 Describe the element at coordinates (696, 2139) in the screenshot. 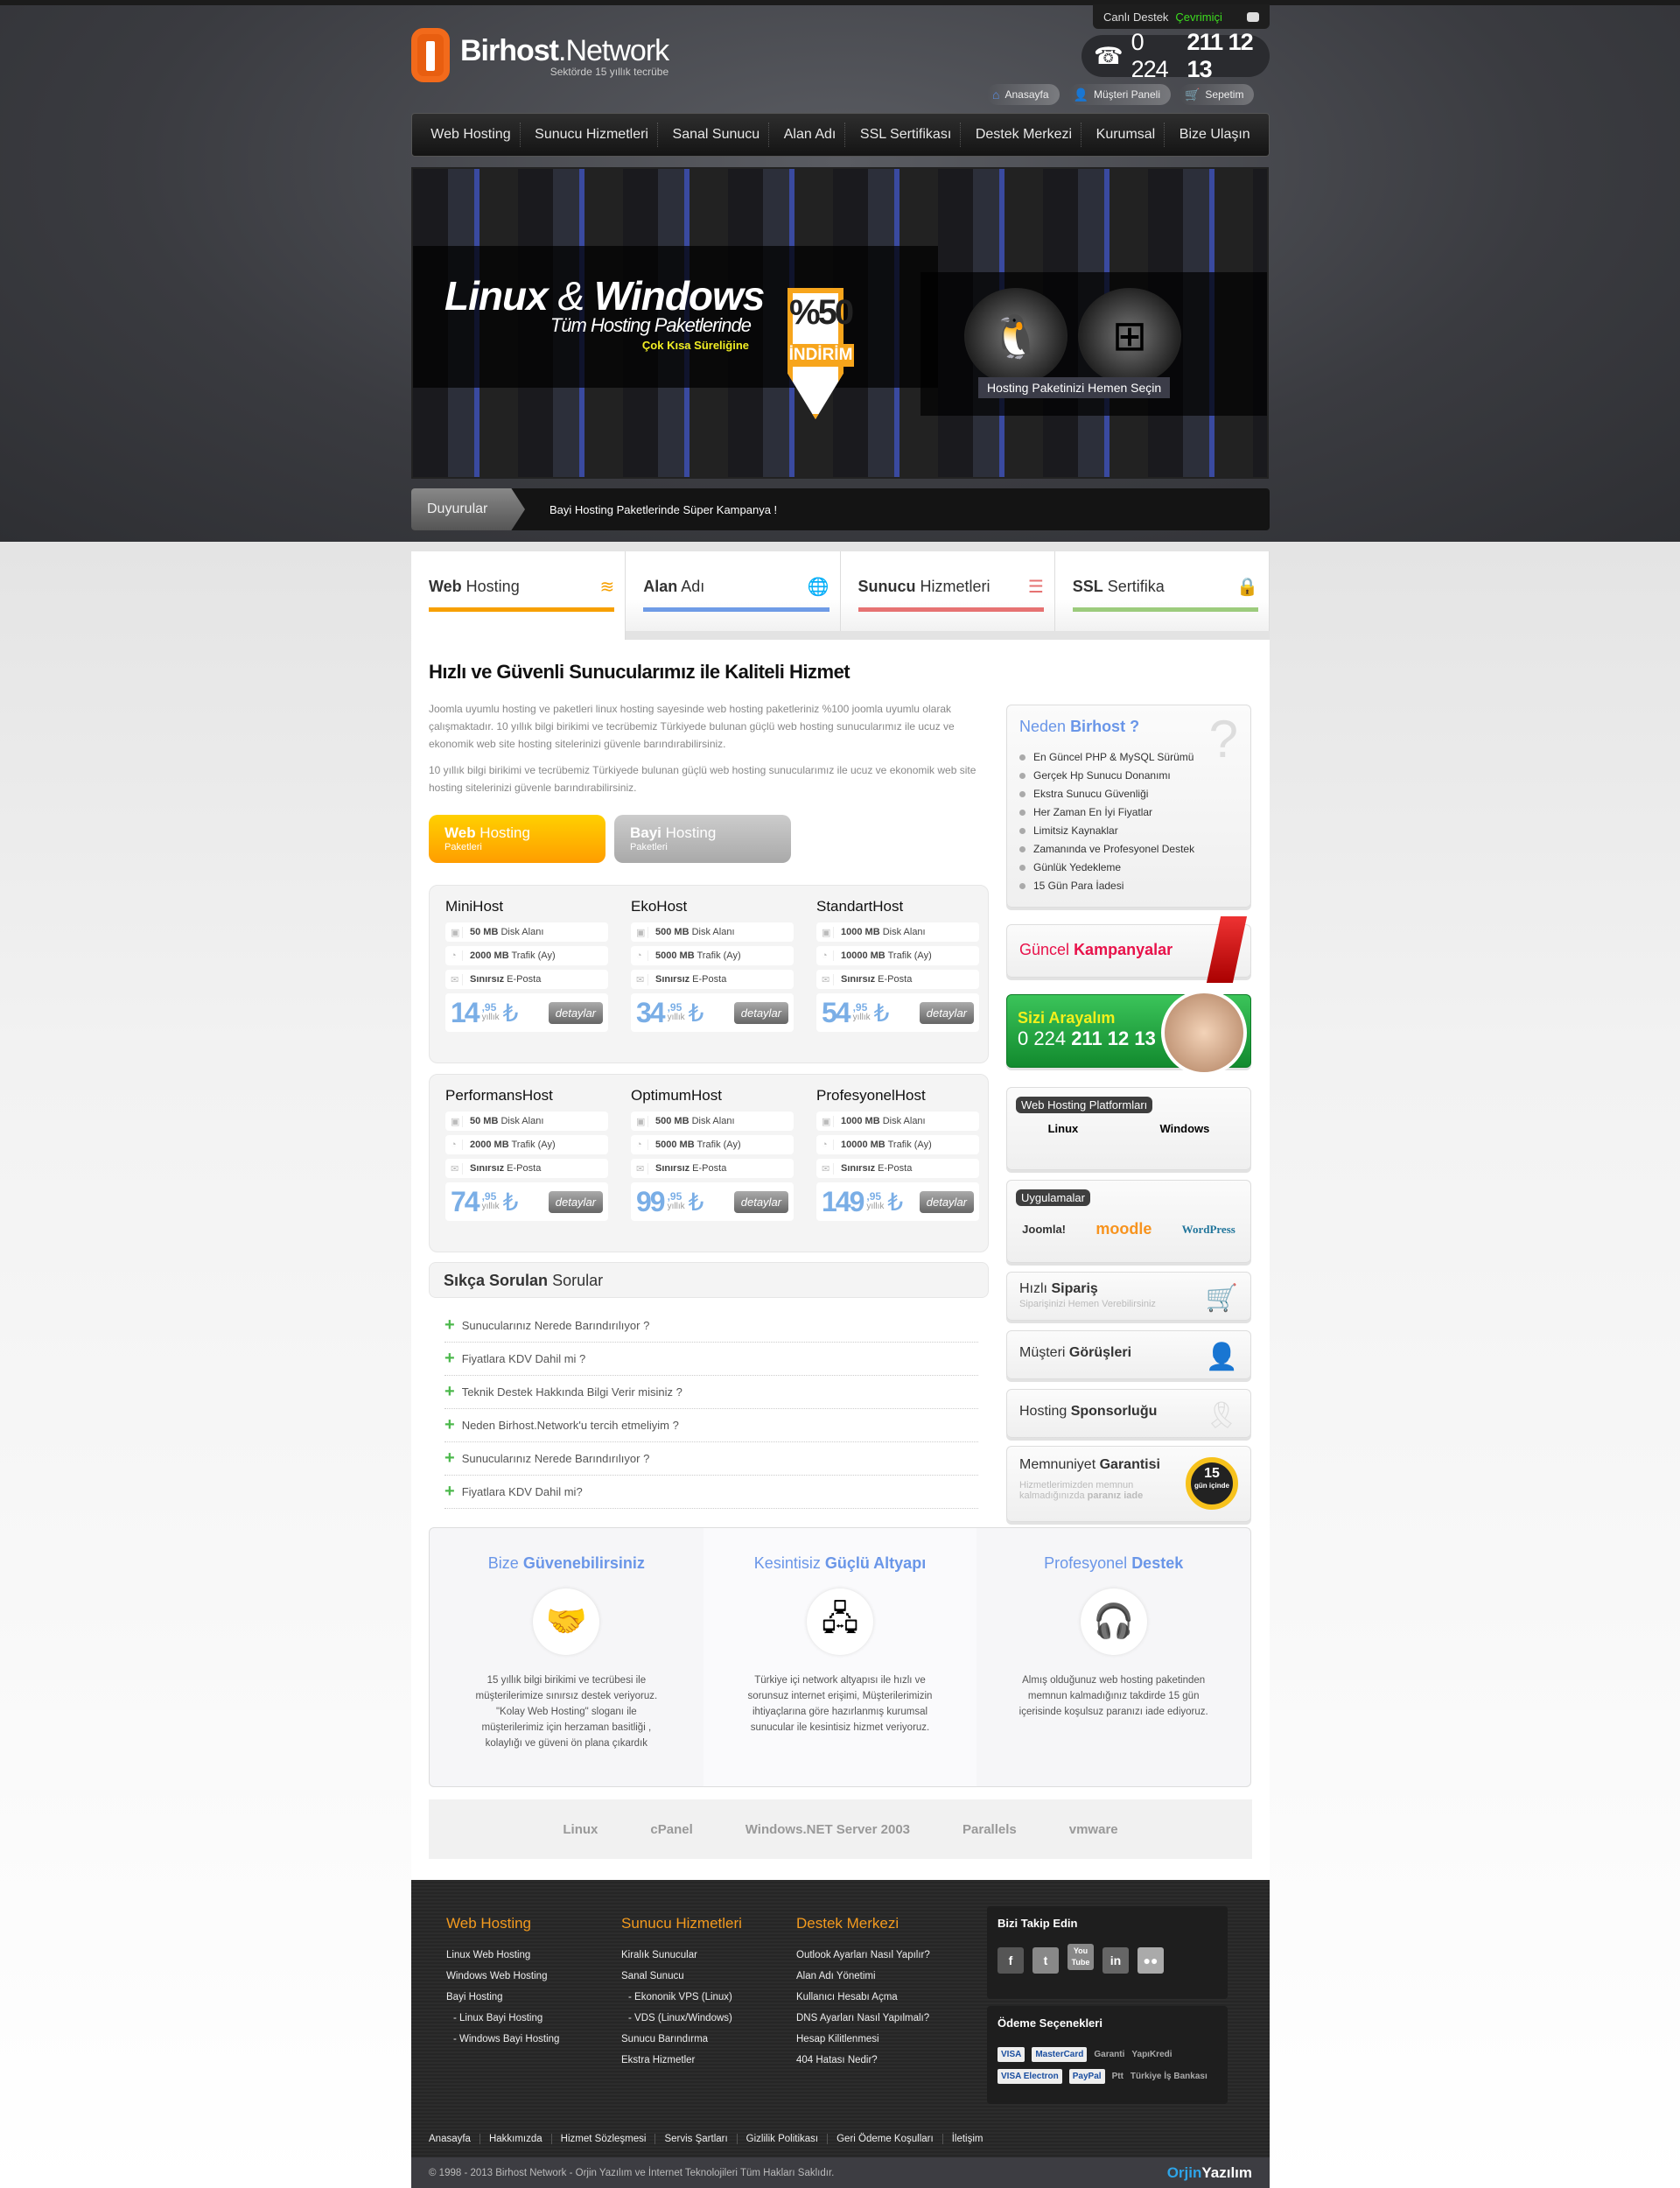

I see `footer-bottom-link: Servis Şartları` at that location.